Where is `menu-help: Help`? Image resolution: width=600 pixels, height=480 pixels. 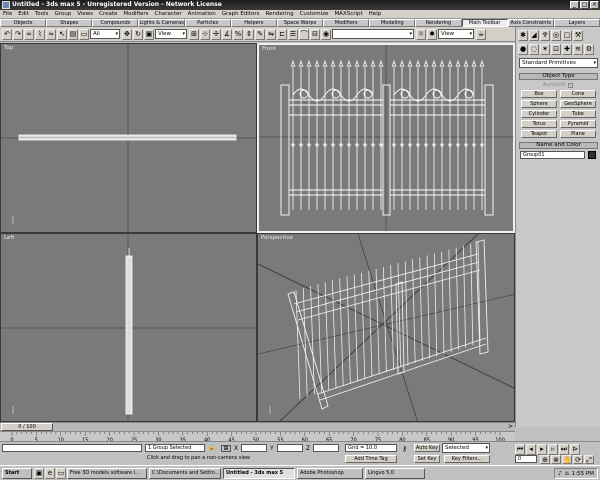
menu-help: Help is located at coordinates (375, 14).